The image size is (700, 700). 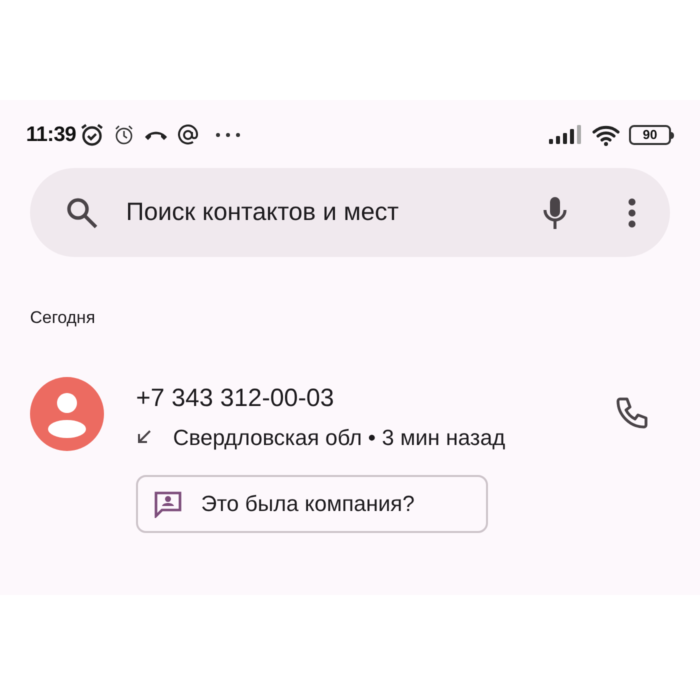 What do you see at coordinates (339, 437) in the screenshot?
I see `call-details: Свердловская обл • 3 мин назад` at bounding box center [339, 437].